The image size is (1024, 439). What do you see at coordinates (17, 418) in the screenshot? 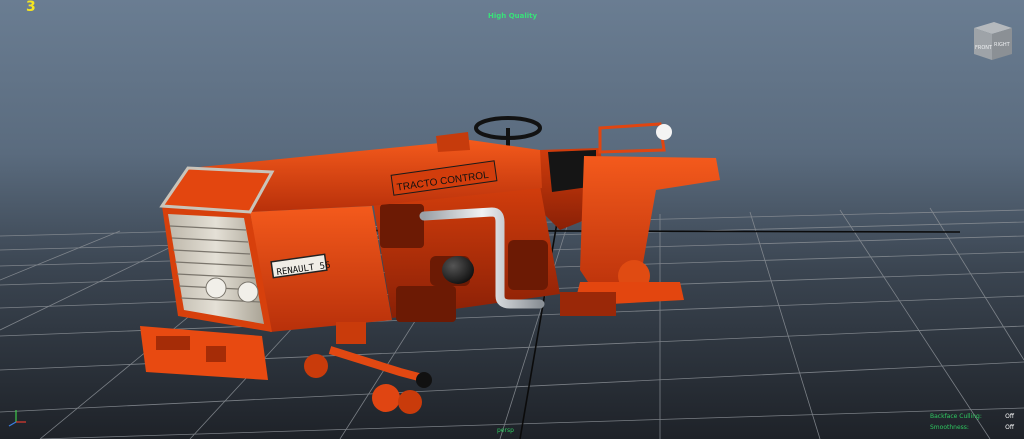
I see `axis-gizmo` at bounding box center [17, 418].